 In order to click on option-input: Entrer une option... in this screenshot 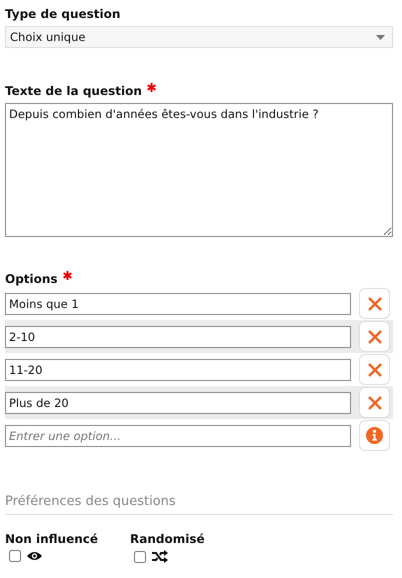, I will do `click(178, 435)`.